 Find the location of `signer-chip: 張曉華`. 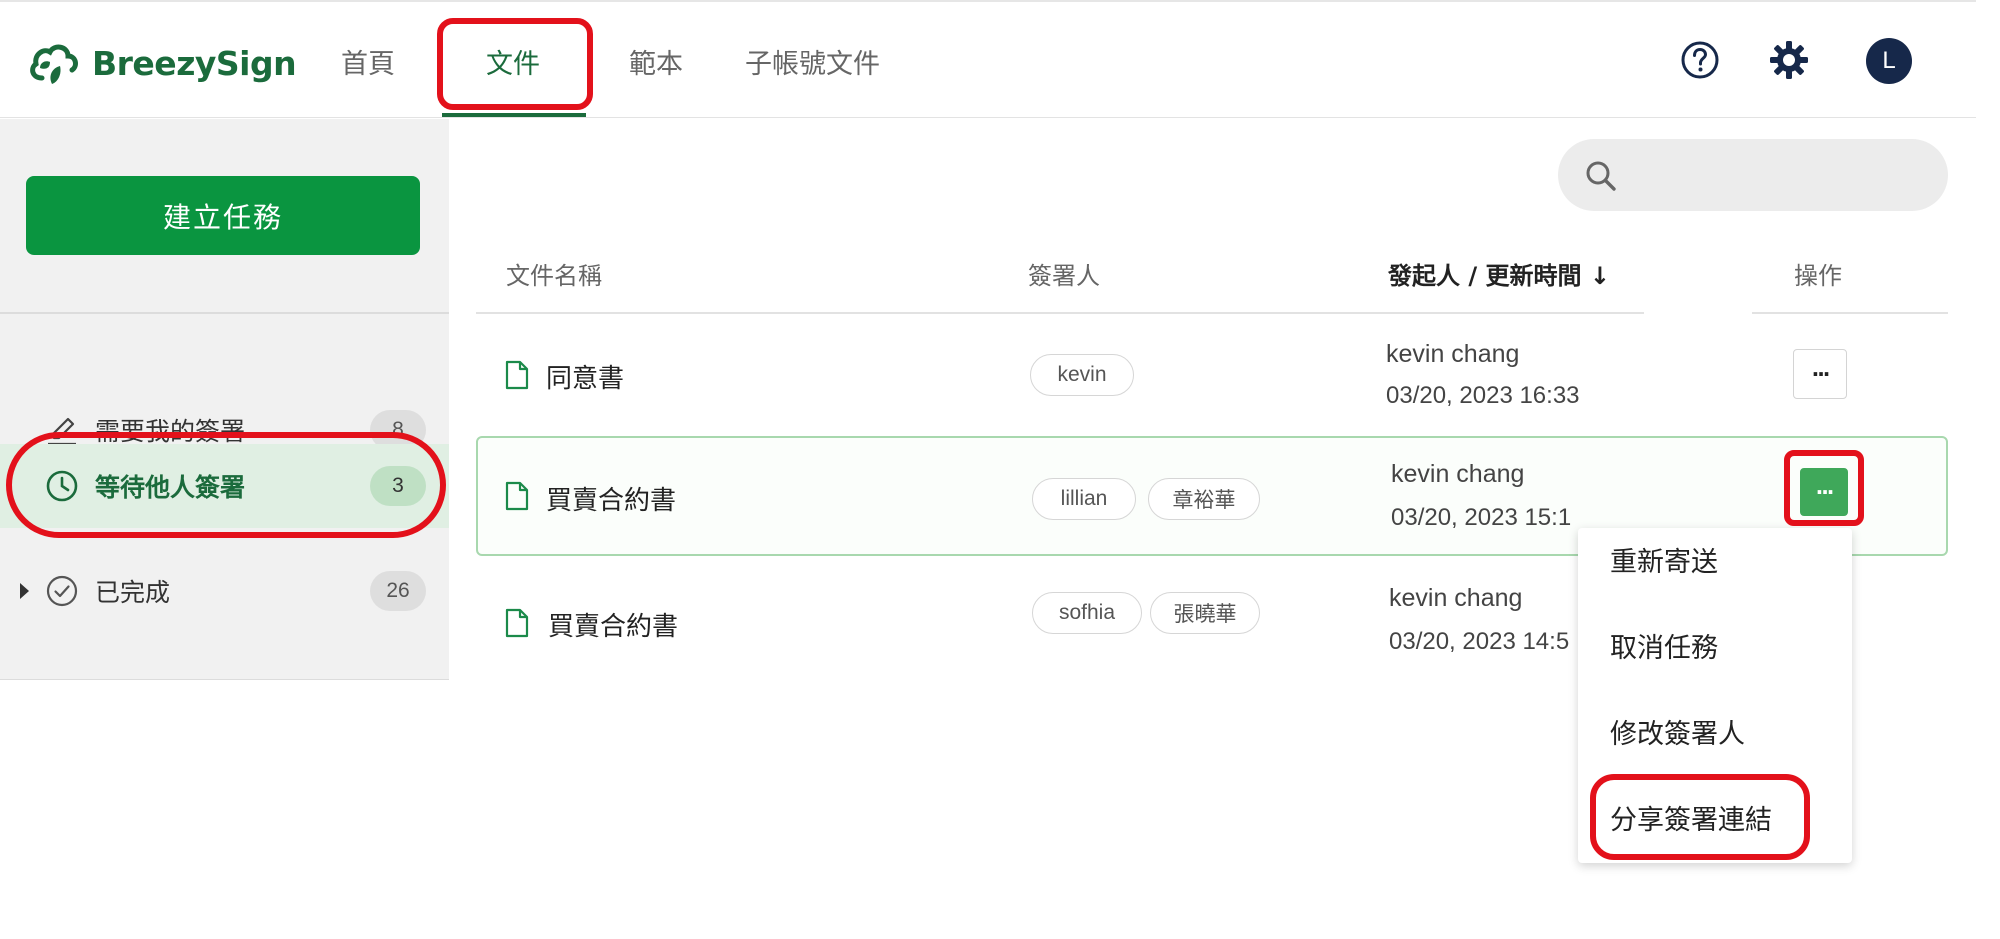

signer-chip: 張曉華 is located at coordinates (1205, 613).